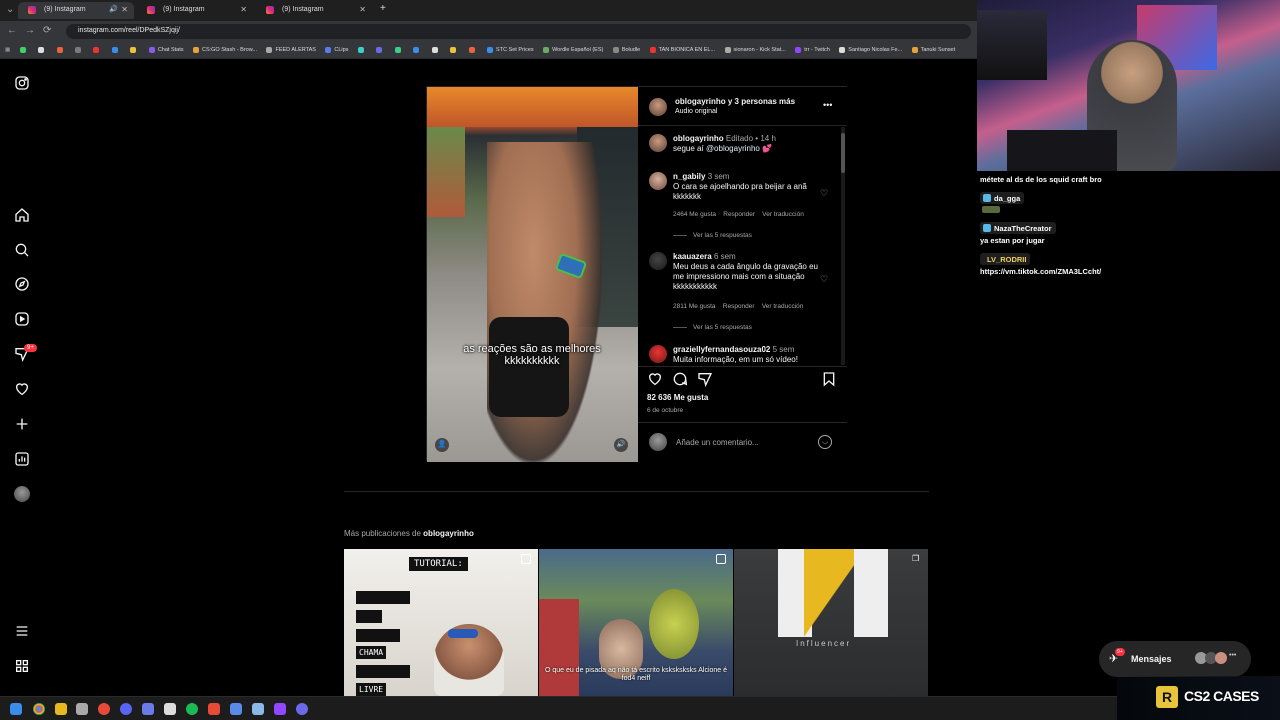 Image resolution: width=1280 pixels, height=720 pixels. Describe the element at coordinates (696, 112) in the screenshot. I see `header-audio: Audio original` at that location.